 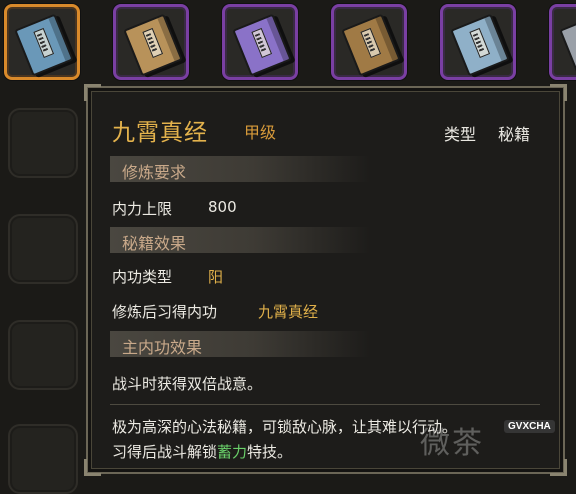 I want to click on section-title: 秘籍效果, so click(x=154, y=243).